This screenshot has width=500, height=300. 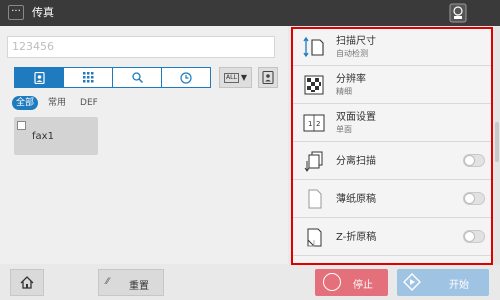 What do you see at coordinates (356, 117) in the screenshot?
I see `setting-label: 双面设置` at bounding box center [356, 117].